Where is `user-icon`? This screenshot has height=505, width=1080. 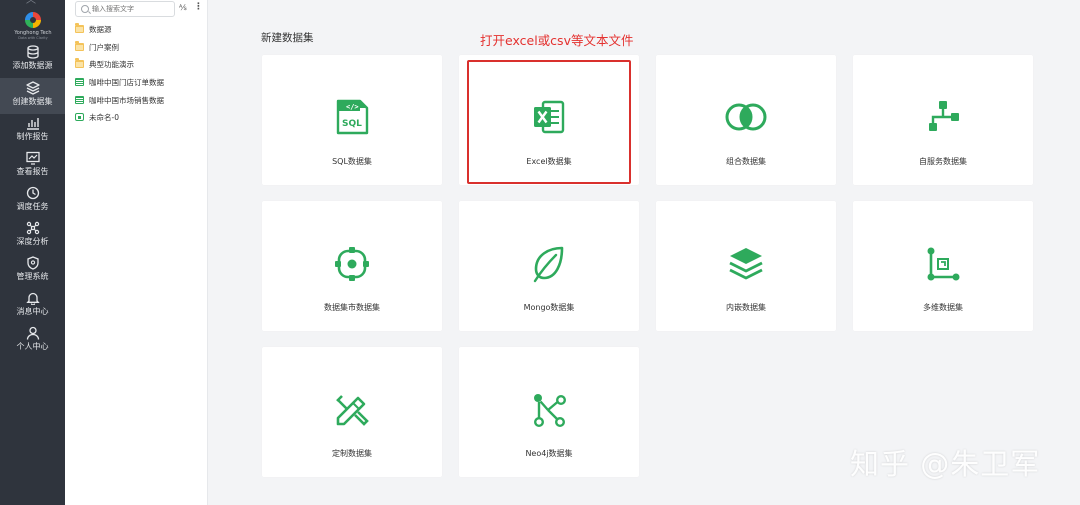
user-icon is located at coordinates (32, 333).